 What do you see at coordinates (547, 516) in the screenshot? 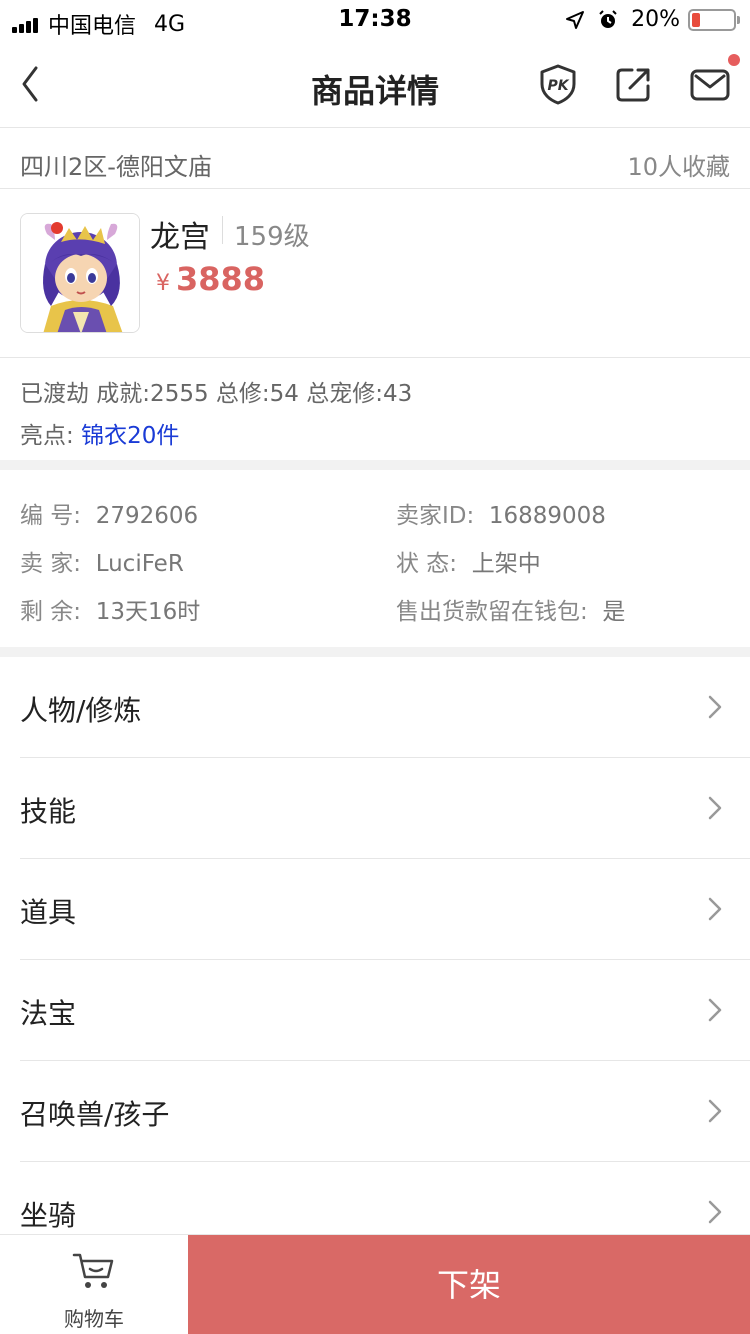
I see `seller-id-value: 16889008` at bounding box center [547, 516].